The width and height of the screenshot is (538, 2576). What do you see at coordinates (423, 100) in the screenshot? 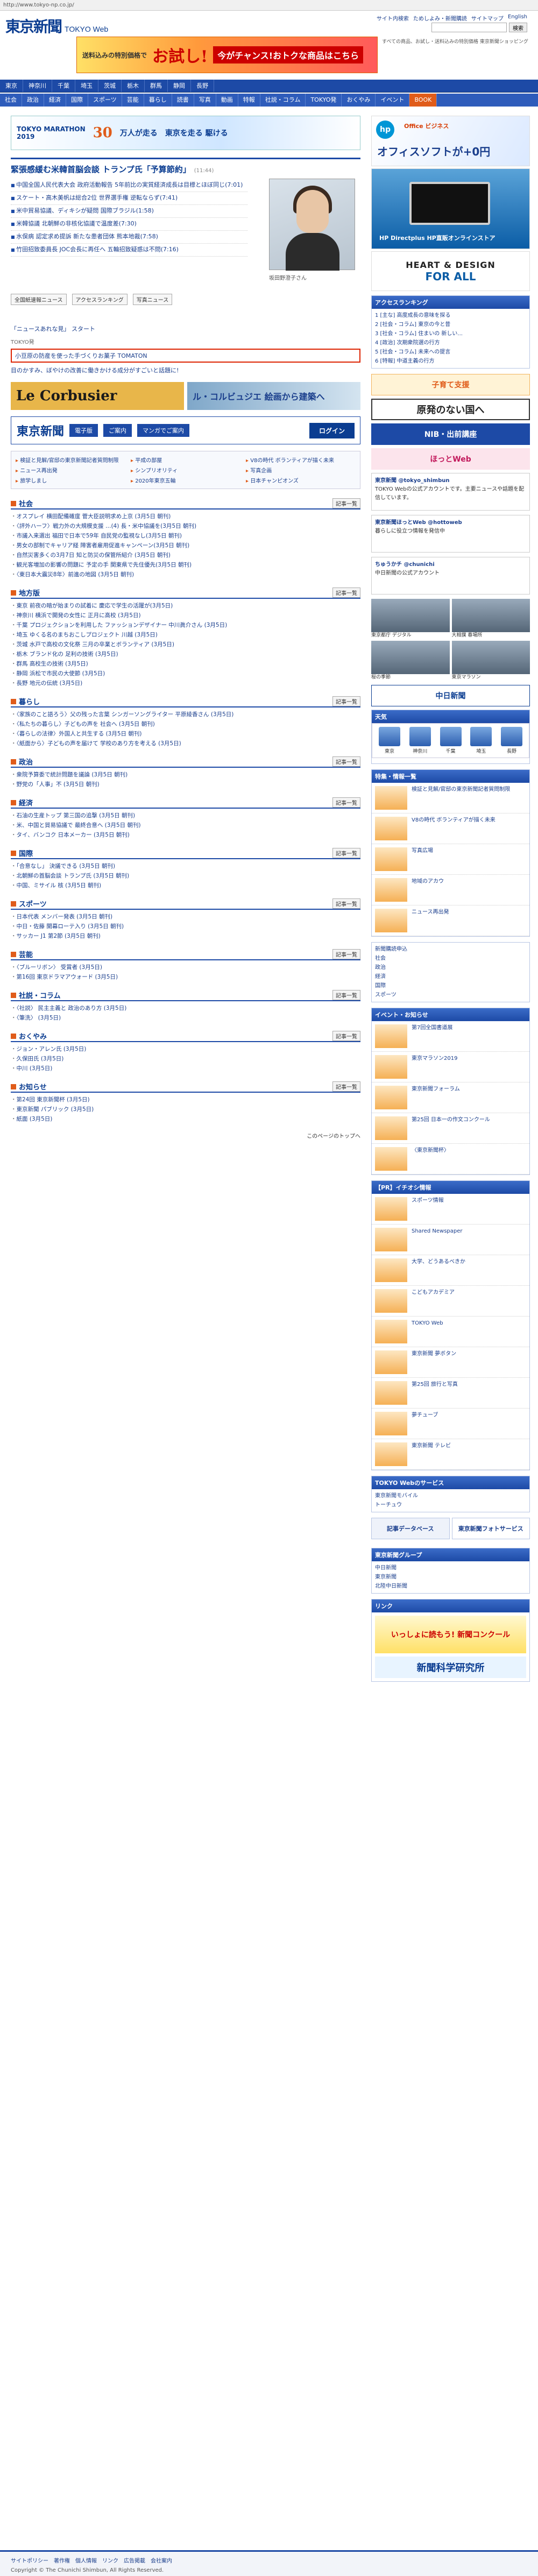
I see `nav-item: BOOK` at bounding box center [423, 100].